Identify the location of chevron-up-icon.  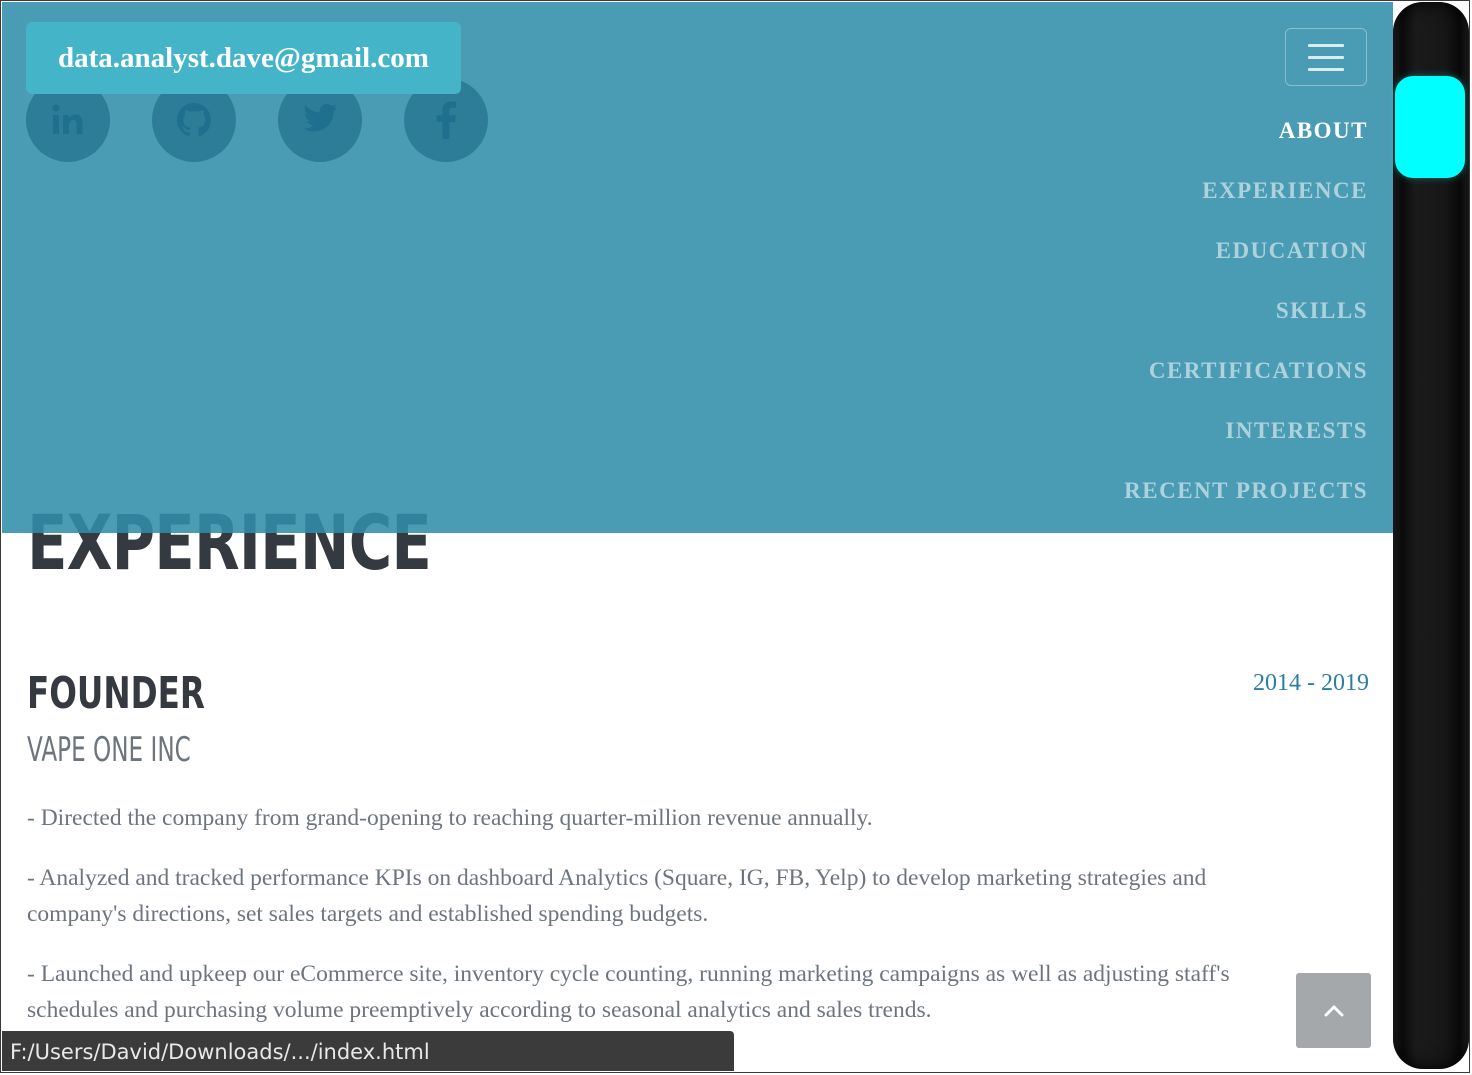
(1333, 1010).